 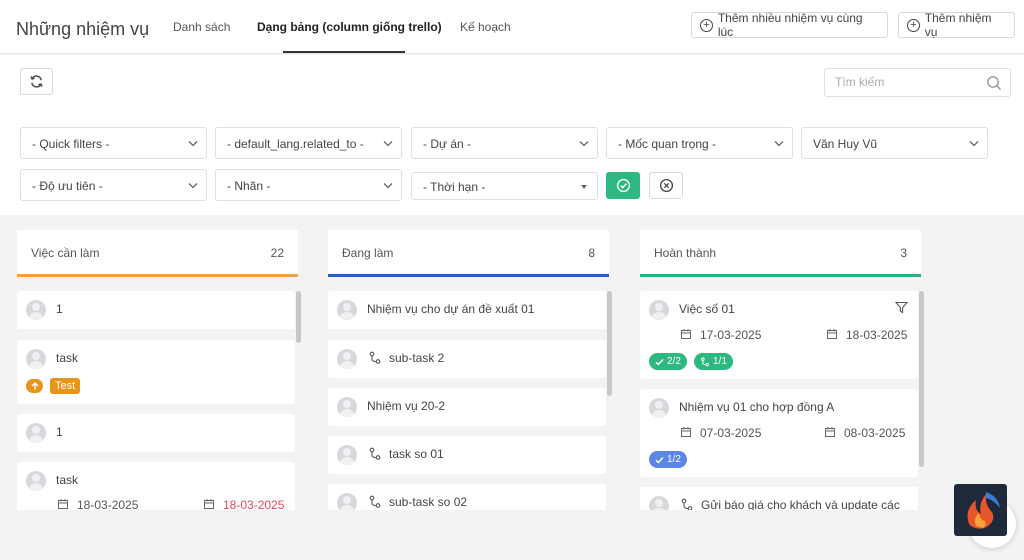 What do you see at coordinates (789, 25) in the screenshot?
I see `add-multiple-tasks-button: + Thêm nhiều nhiệm vụ cùng lúc` at bounding box center [789, 25].